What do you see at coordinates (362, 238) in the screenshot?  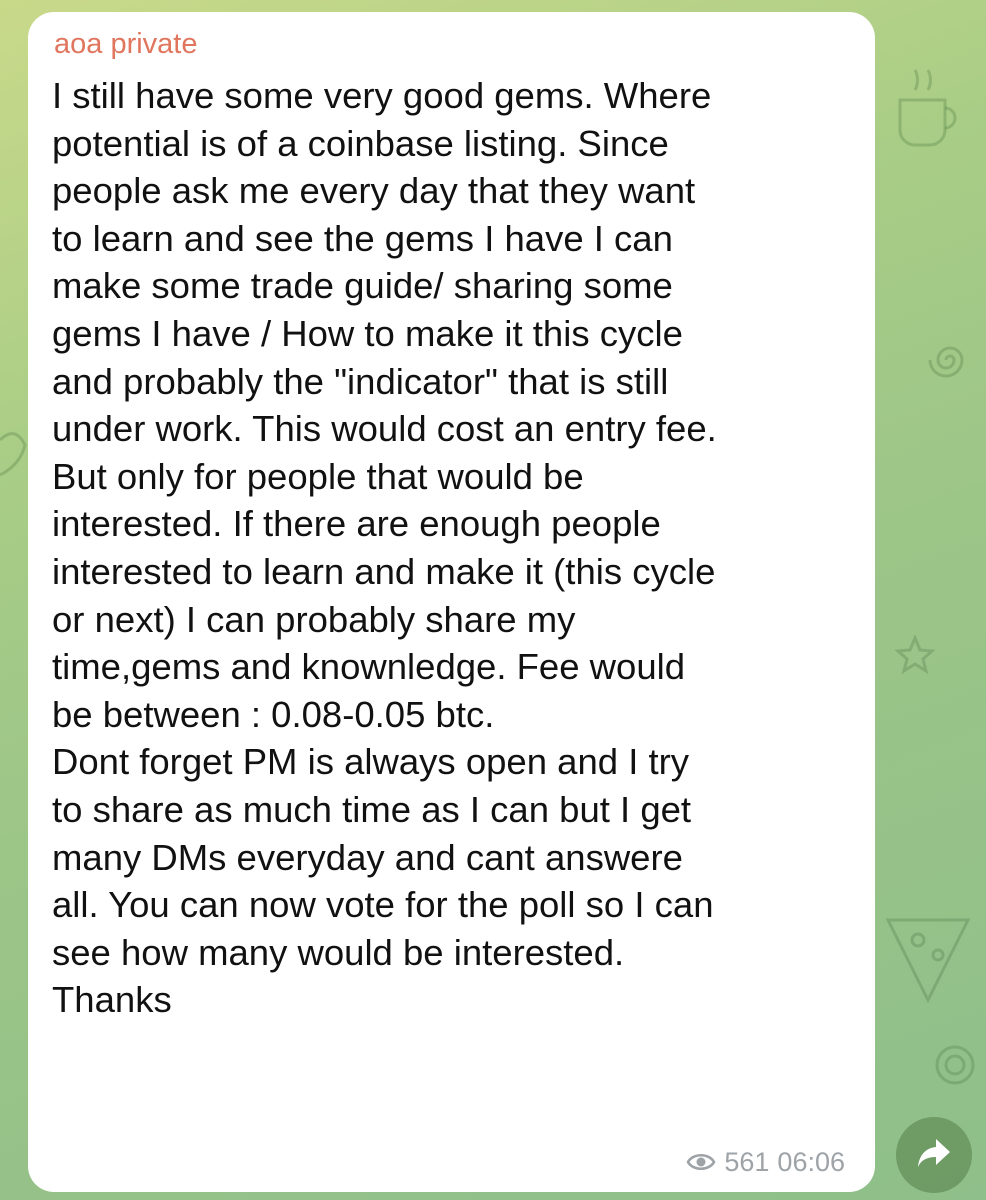 I see `message-line: to learn and see the gems I have I can` at bounding box center [362, 238].